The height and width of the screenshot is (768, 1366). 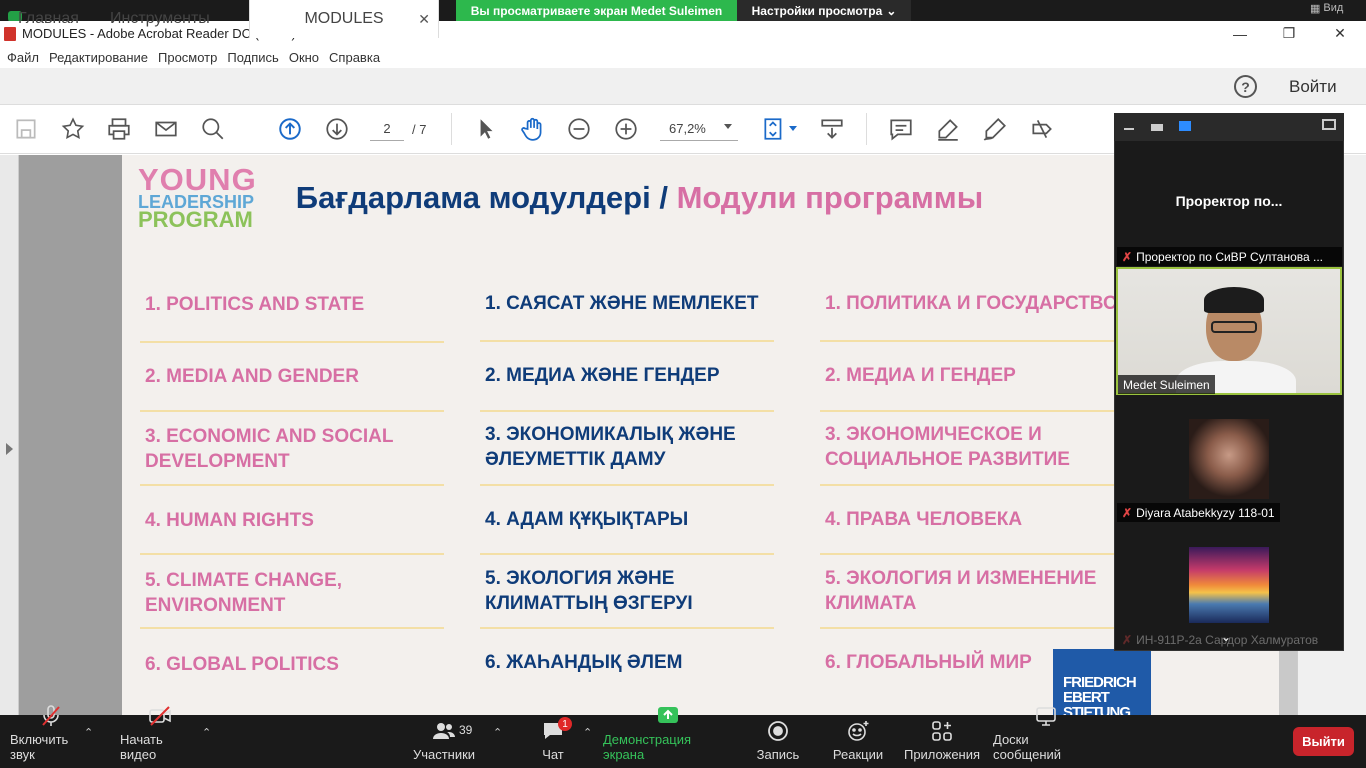 I want to click on menu-edit: Редактирование, so click(x=98, y=57).